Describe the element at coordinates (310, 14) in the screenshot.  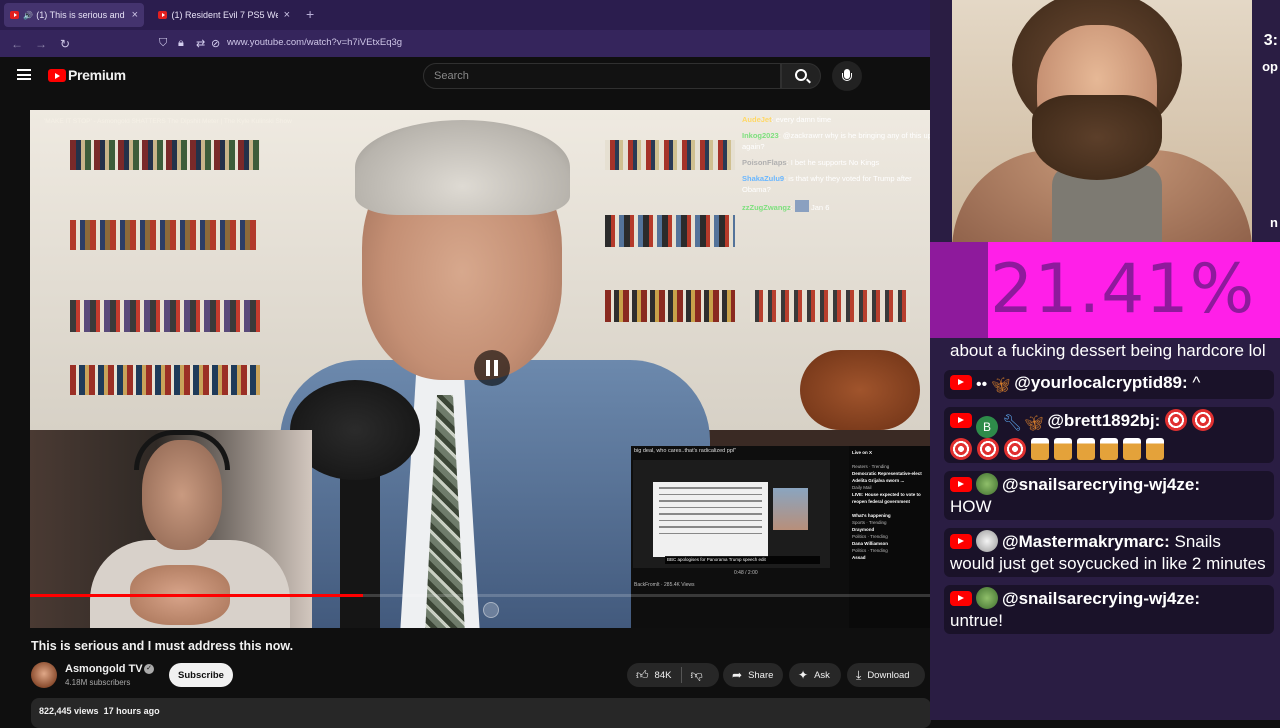
I see `new-tab-icon: +` at that location.